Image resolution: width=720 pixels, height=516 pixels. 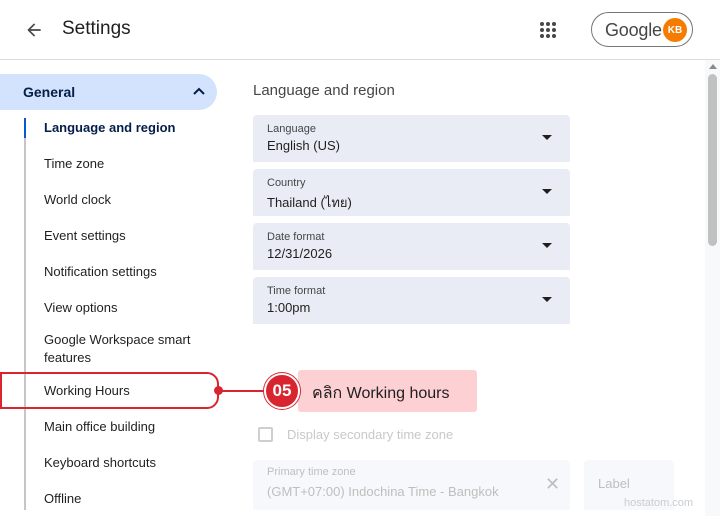 What do you see at coordinates (291, 129) in the screenshot?
I see `select-label: Language` at bounding box center [291, 129].